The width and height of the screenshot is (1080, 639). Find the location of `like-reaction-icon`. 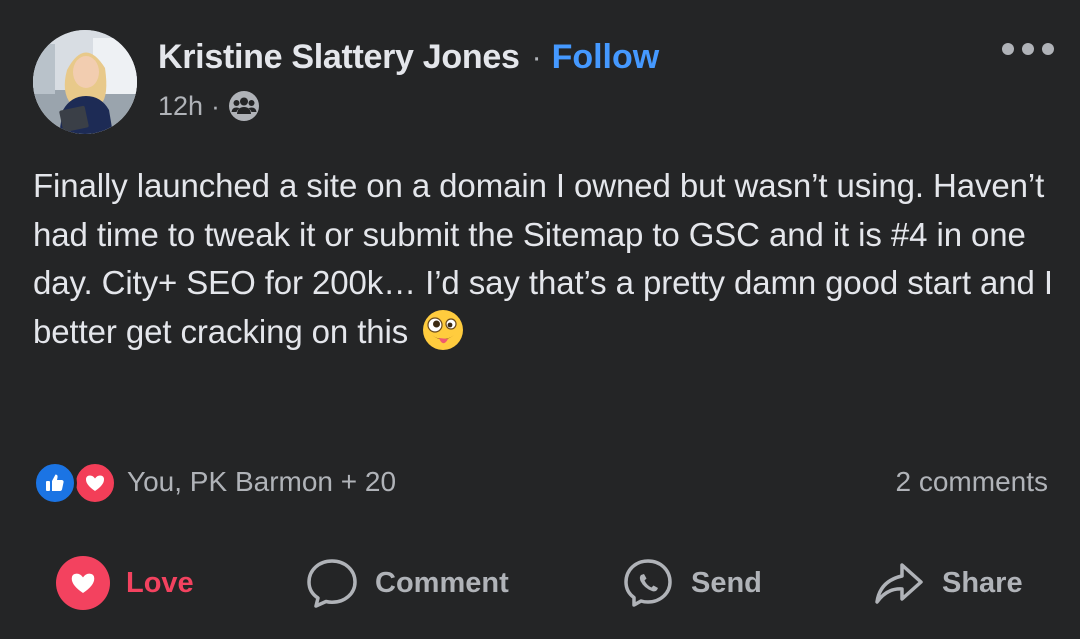

like-reaction-icon is located at coordinates (55, 483).